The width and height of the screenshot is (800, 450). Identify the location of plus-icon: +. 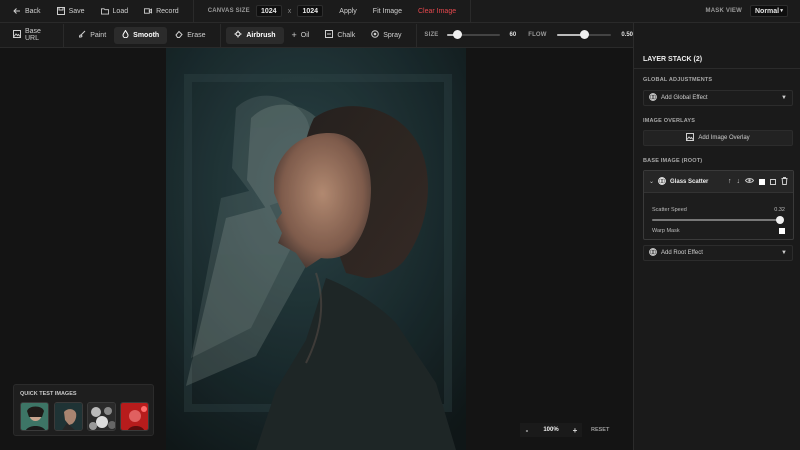
(294, 35).